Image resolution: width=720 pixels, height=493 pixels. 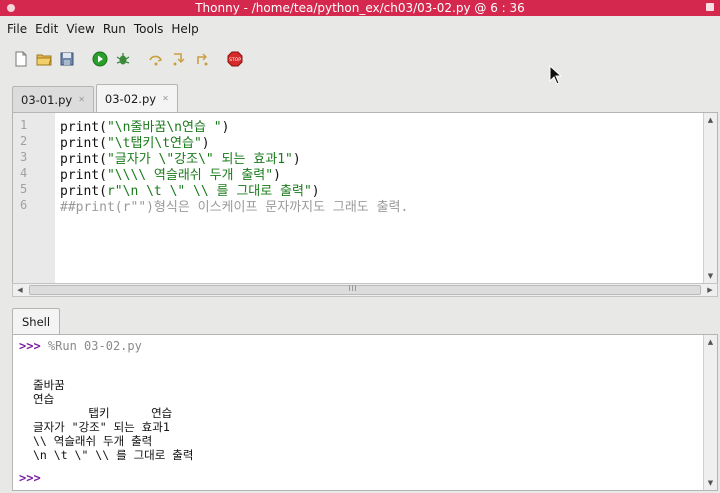 I want to click on scrollbar-grip-icon, so click(x=353, y=288).